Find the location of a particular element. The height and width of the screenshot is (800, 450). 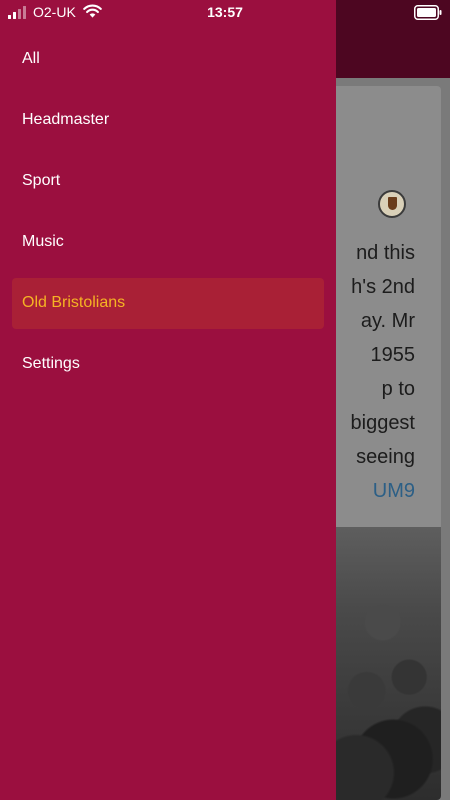

drawer-item-label: Headmaster is located at coordinates (66, 119).